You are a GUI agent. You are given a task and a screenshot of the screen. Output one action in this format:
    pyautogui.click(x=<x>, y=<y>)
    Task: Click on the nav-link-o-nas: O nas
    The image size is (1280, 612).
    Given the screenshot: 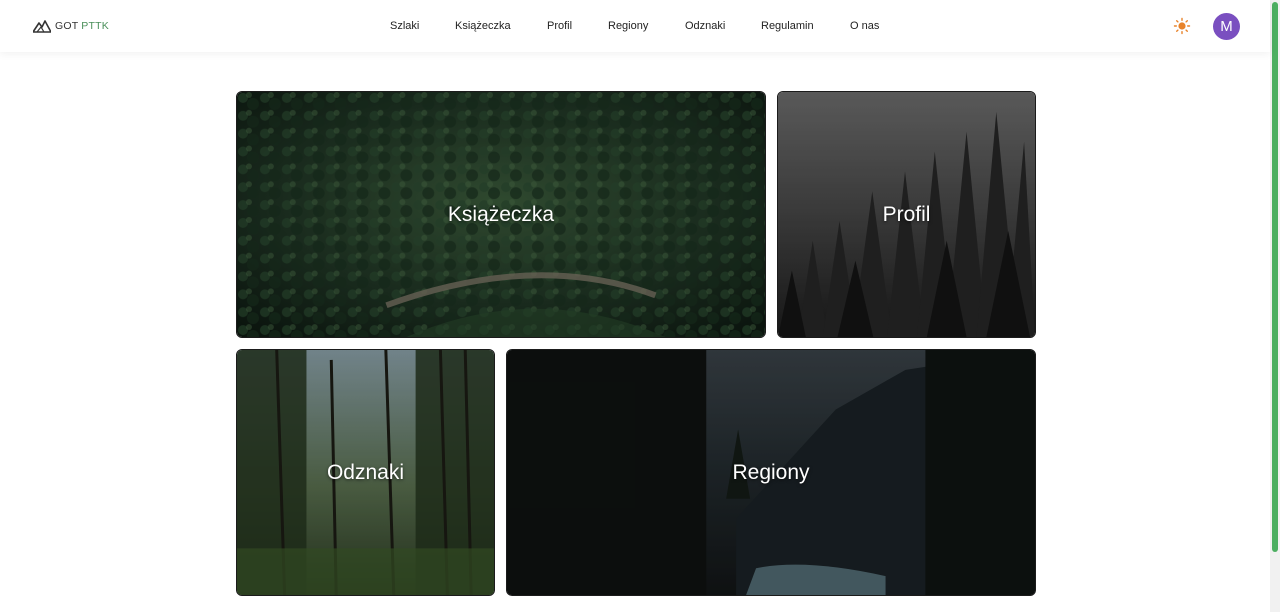 What is the action you would take?
    pyautogui.click(x=864, y=26)
    